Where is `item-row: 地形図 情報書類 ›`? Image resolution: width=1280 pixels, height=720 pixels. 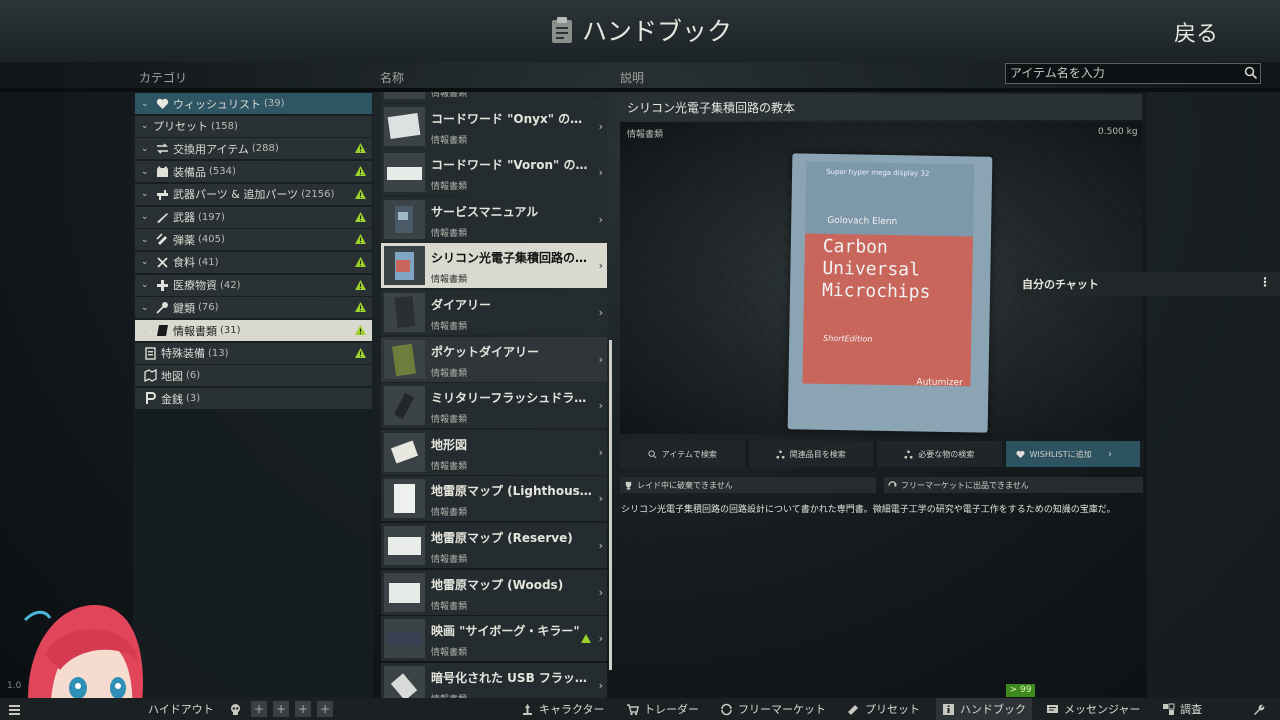 item-row: 地形図 情報書類 › is located at coordinates (494, 452).